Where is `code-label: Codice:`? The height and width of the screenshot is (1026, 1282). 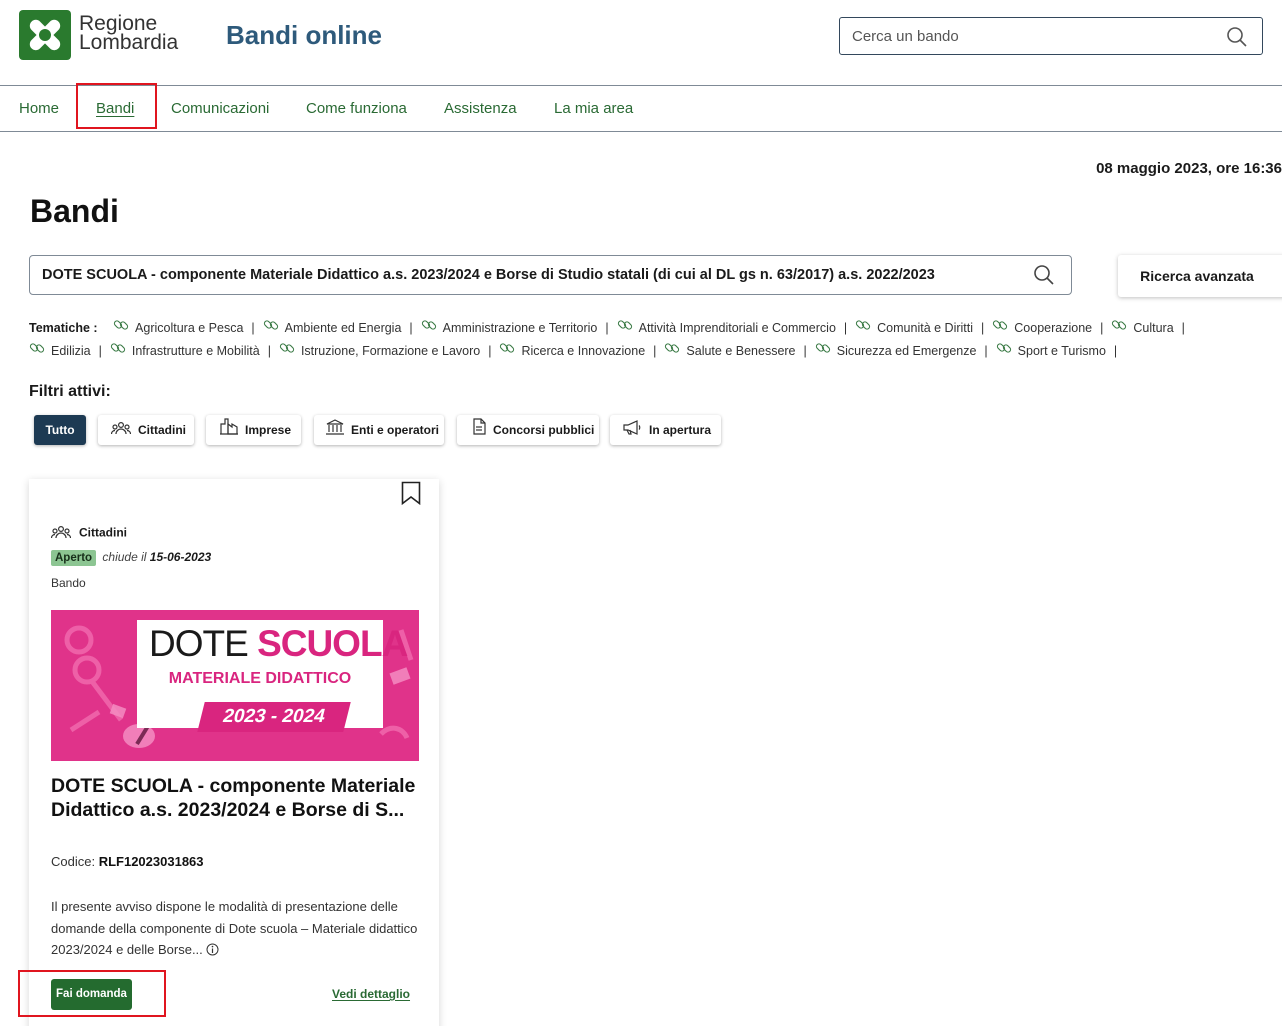
code-label: Codice: is located at coordinates (73, 861).